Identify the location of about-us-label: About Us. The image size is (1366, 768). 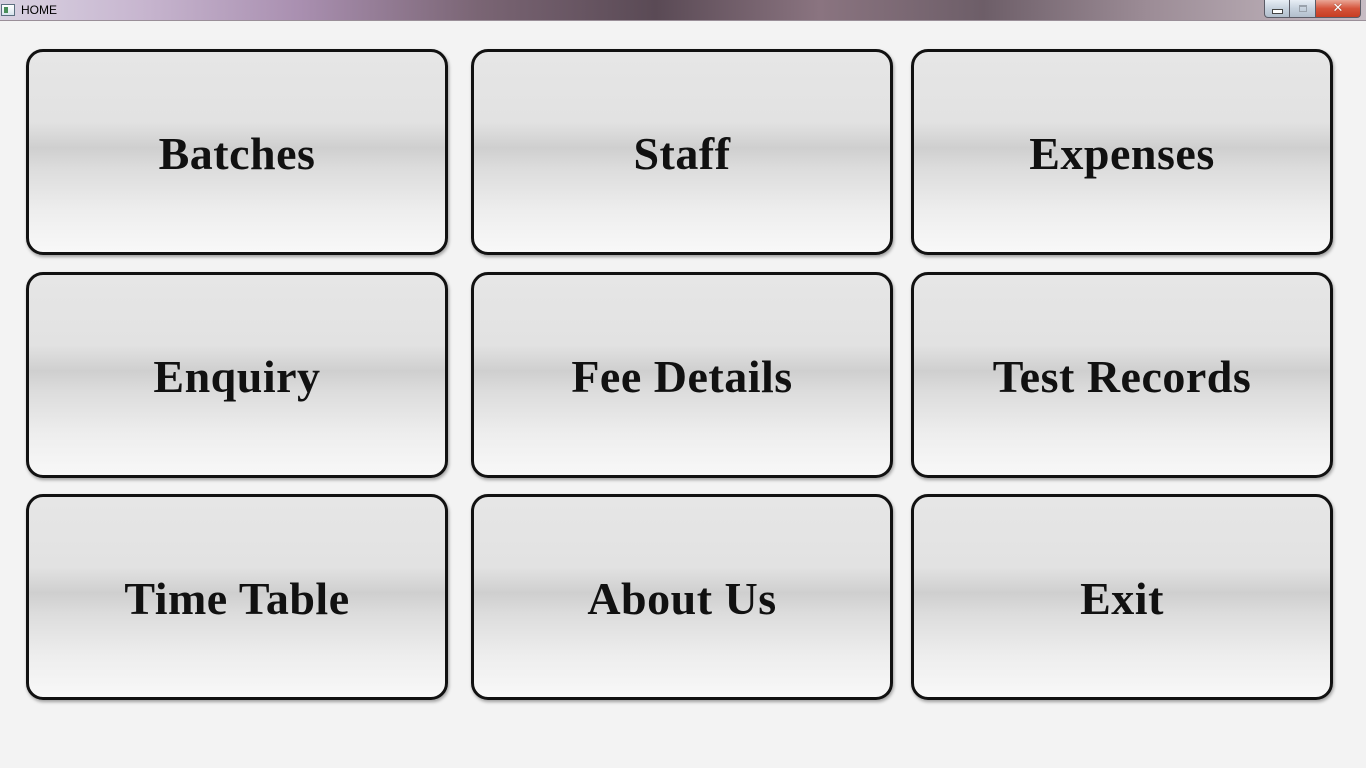
(682, 598).